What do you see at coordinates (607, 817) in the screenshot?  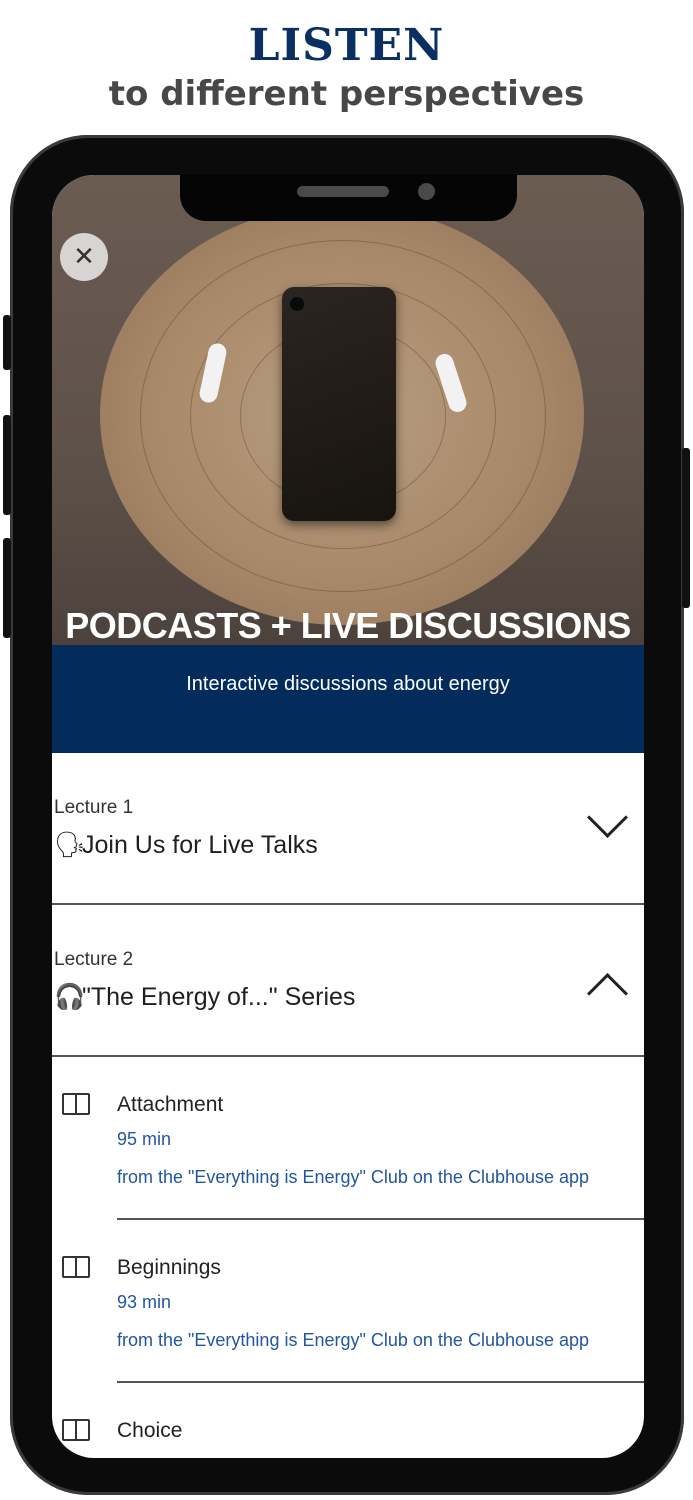 I see `chevron-down-icon` at bounding box center [607, 817].